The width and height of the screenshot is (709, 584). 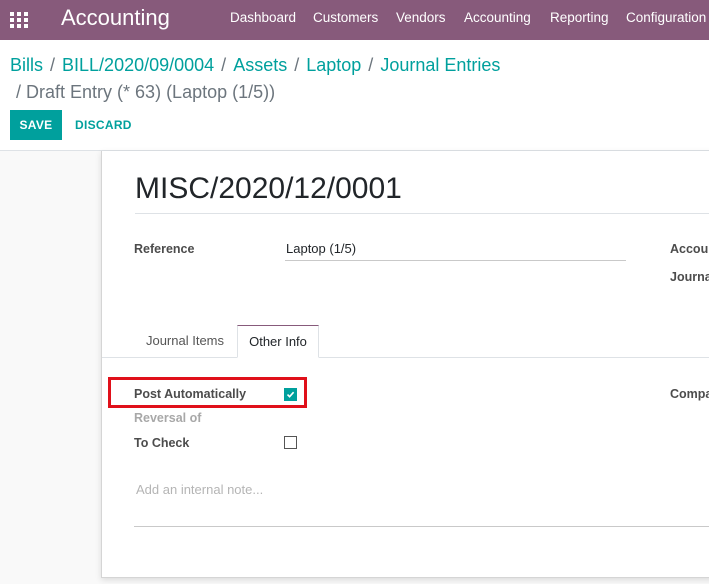 I want to click on to-check-checkbox, so click(x=290, y=442).